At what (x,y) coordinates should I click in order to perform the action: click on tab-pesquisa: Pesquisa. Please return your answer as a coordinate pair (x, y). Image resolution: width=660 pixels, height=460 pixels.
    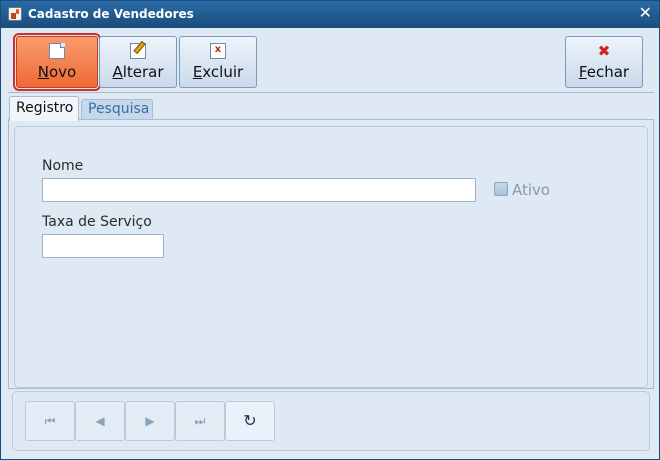
    Looking at the image, I should click on (117, 109).